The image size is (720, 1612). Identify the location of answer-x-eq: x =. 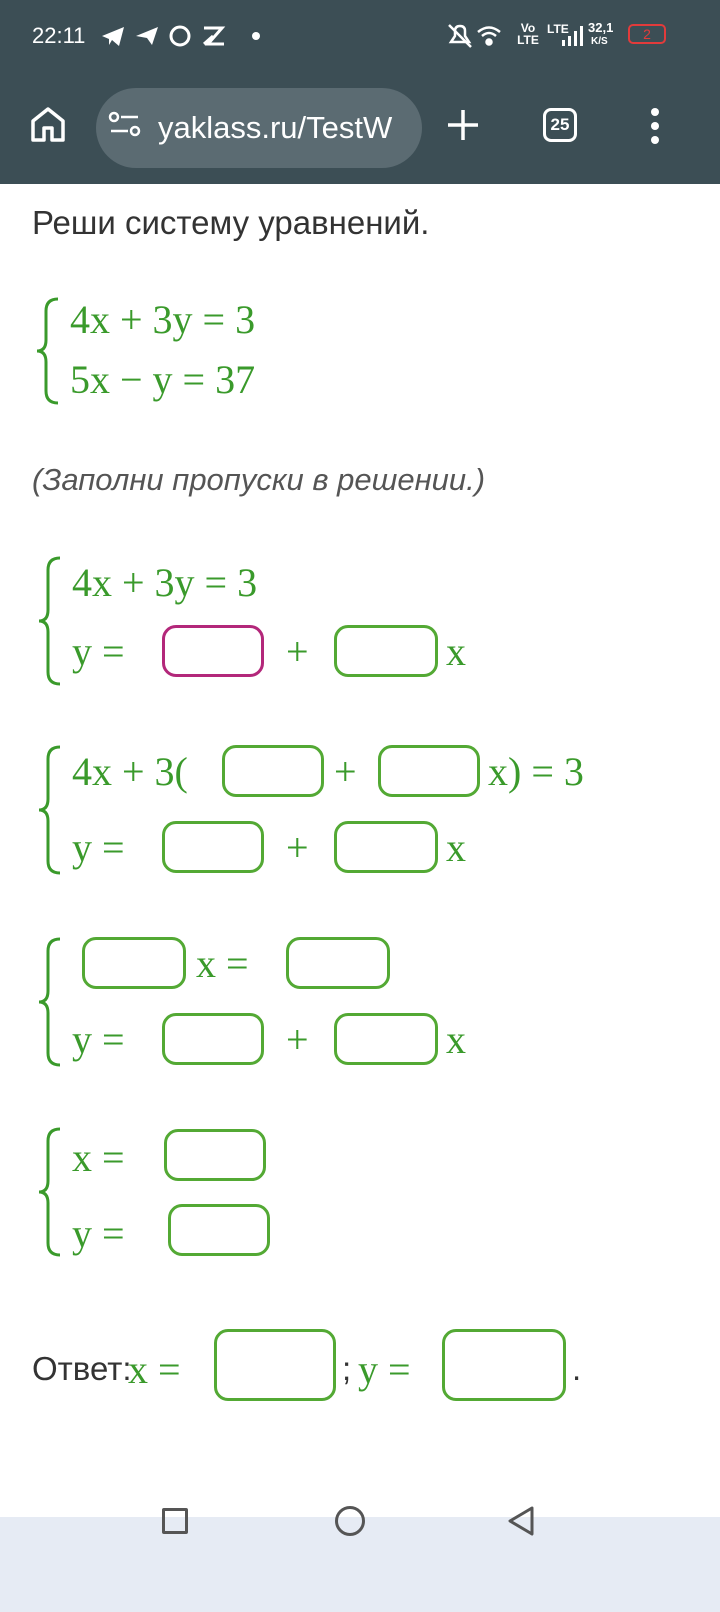
(154, 1369).